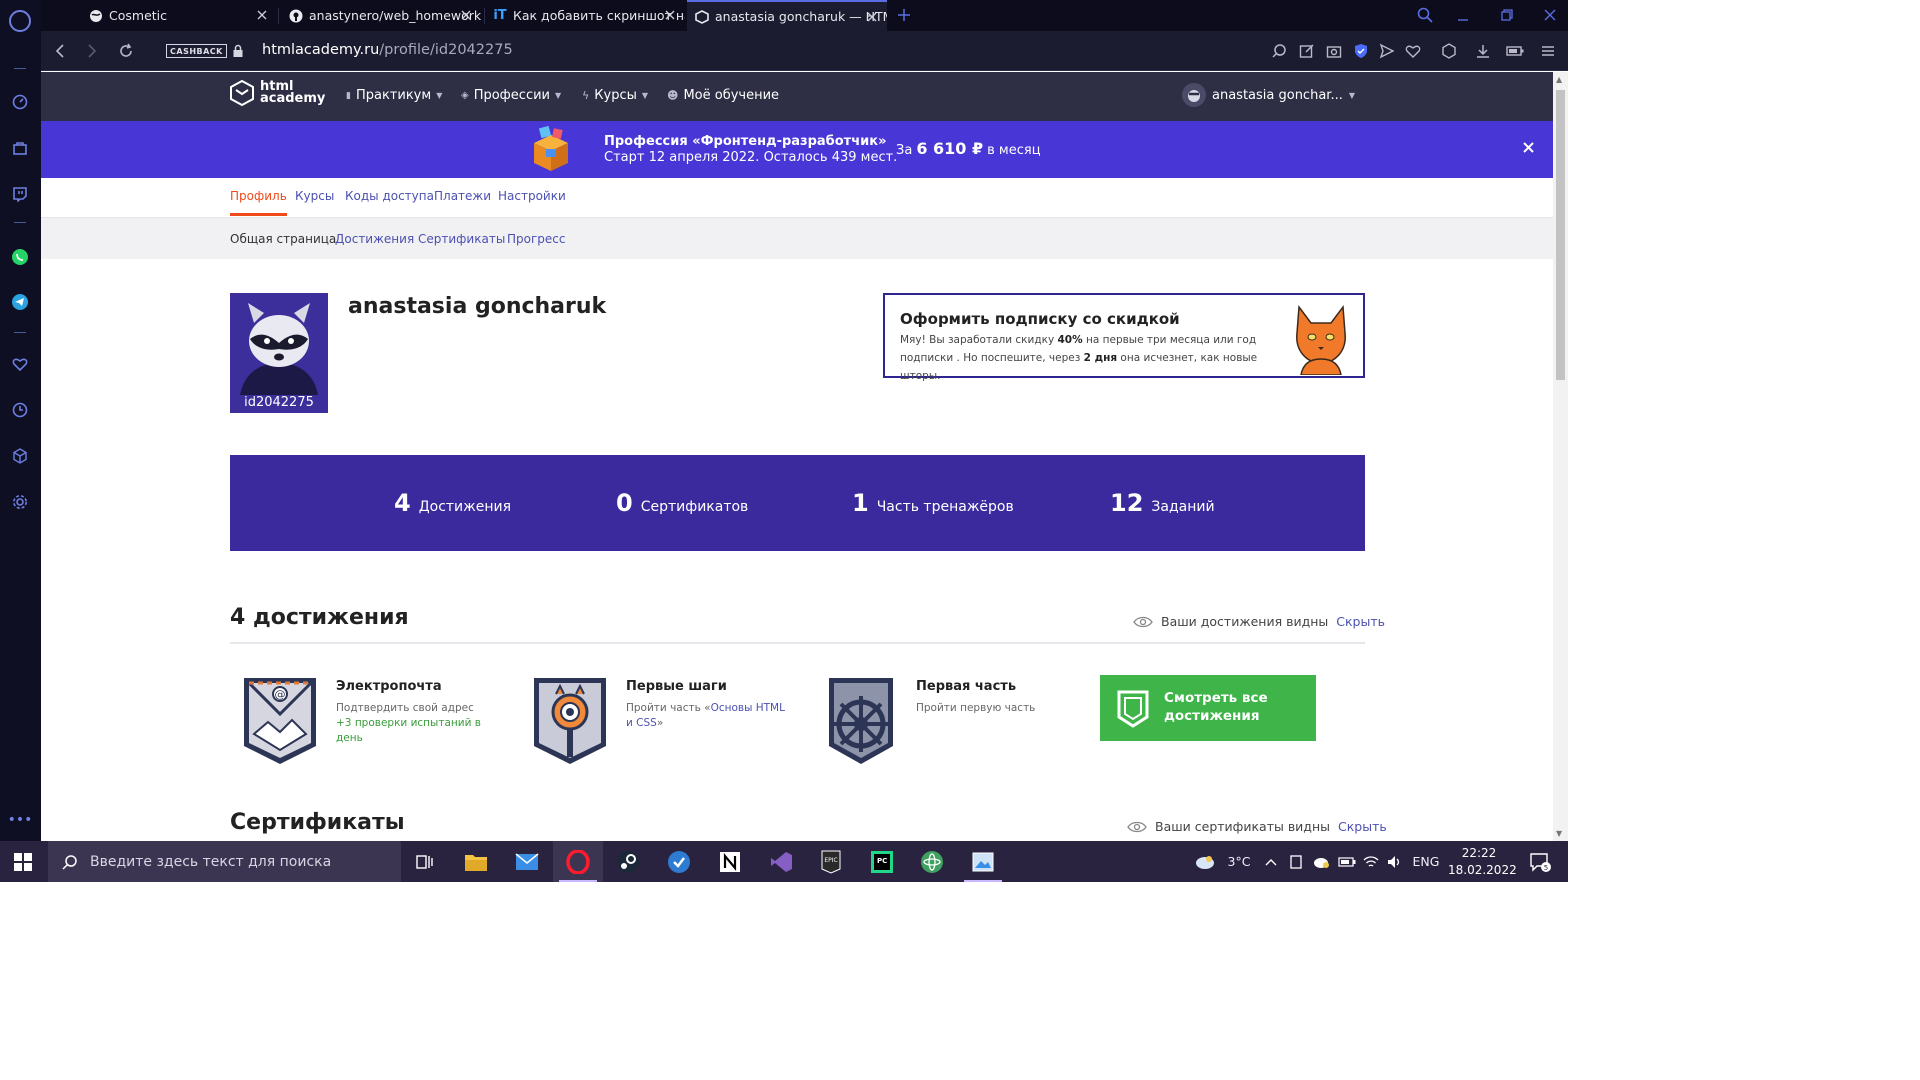  I want to click on task-view-icon, so click(425, 861).